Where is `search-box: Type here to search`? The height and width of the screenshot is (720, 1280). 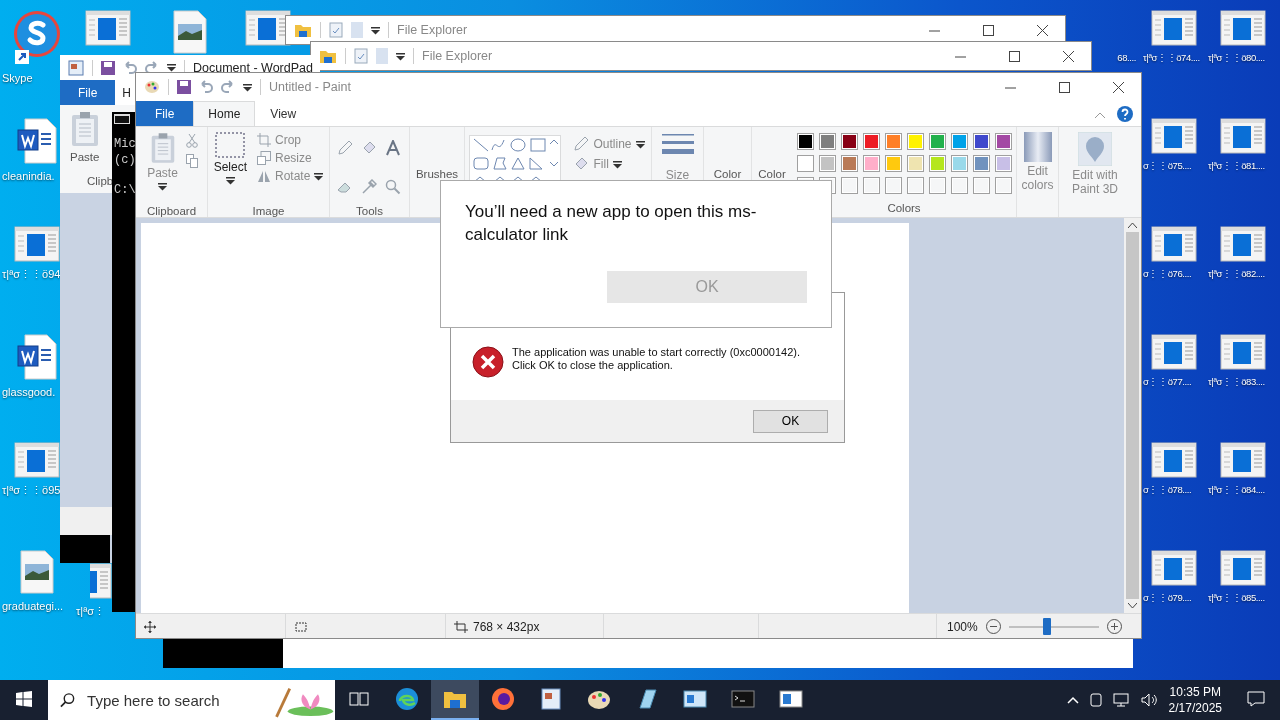 search-box: Type here to search is located at coordinates (191, 700).